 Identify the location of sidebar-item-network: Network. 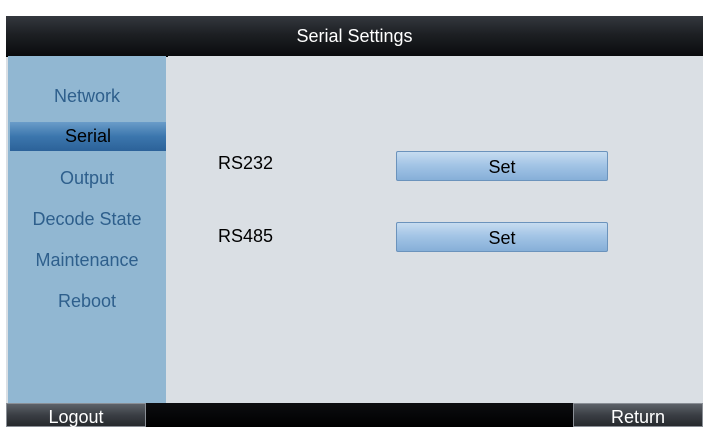
(87, 96).